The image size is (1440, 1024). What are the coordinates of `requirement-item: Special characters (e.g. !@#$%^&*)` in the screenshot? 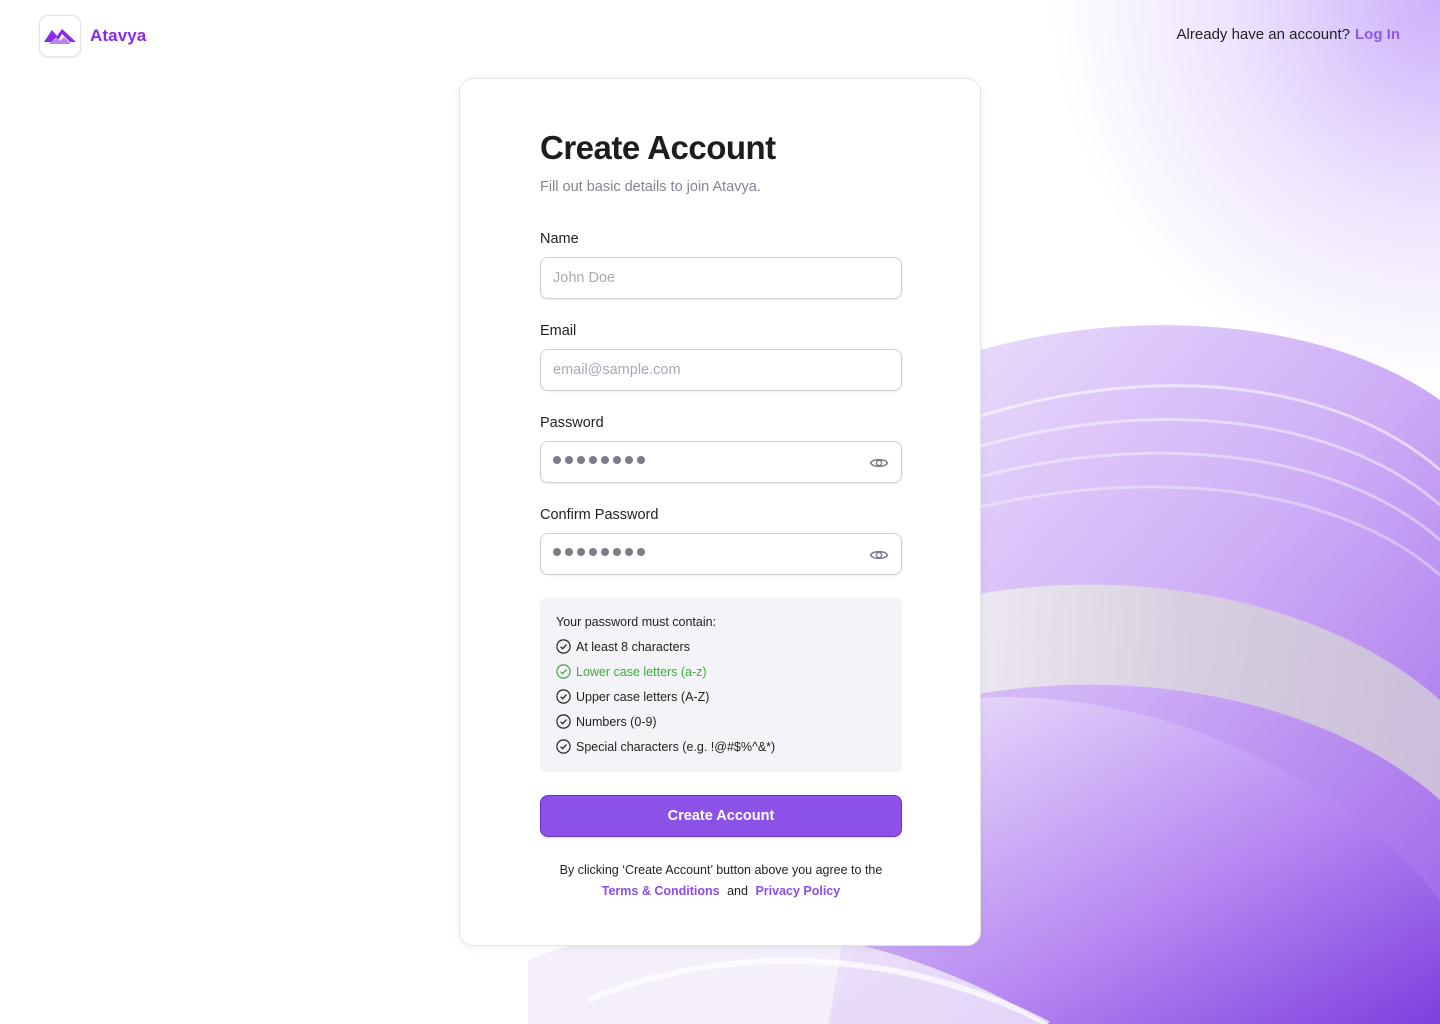 It's located at (665, 746).